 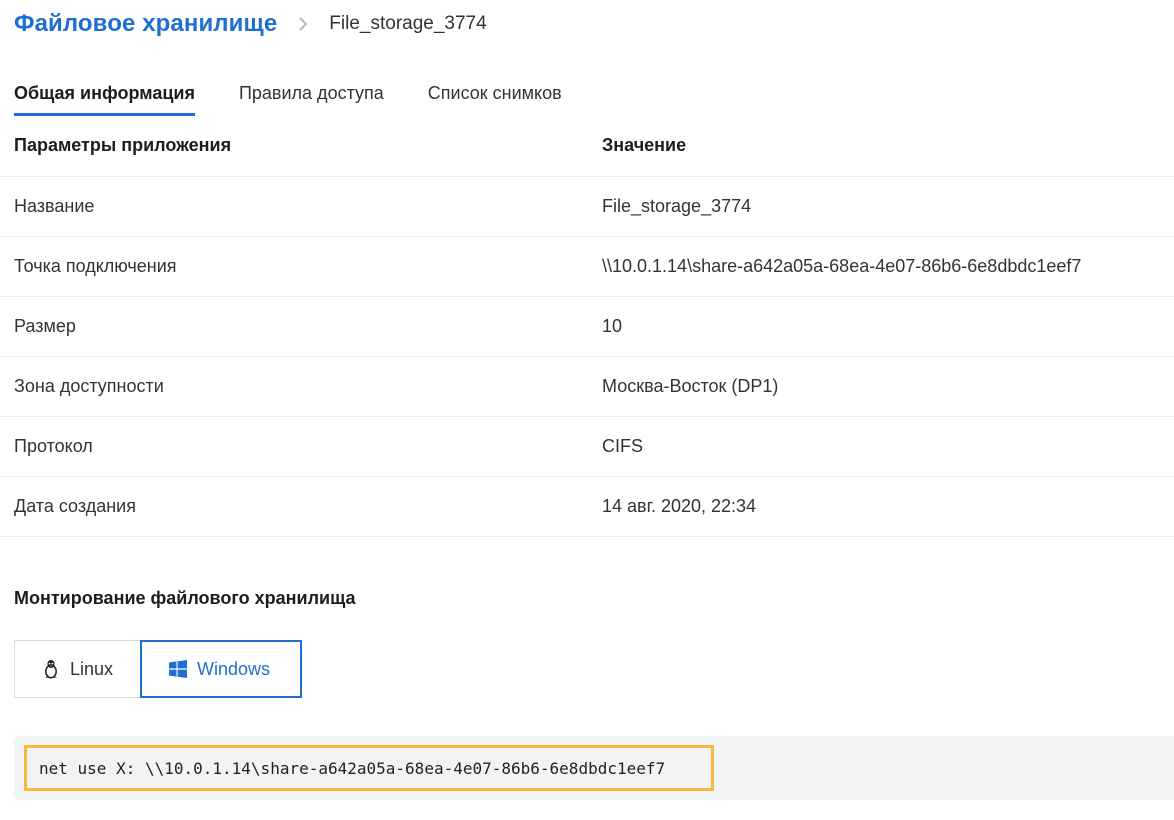 I want to click on row-value-created-date: 14 авг. 2020, 22:34, so click(x=888, y=506).